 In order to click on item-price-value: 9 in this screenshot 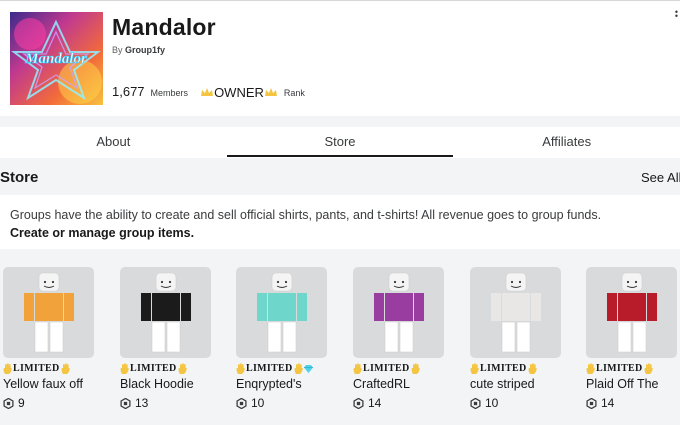, I will do `click(21, 403)`.